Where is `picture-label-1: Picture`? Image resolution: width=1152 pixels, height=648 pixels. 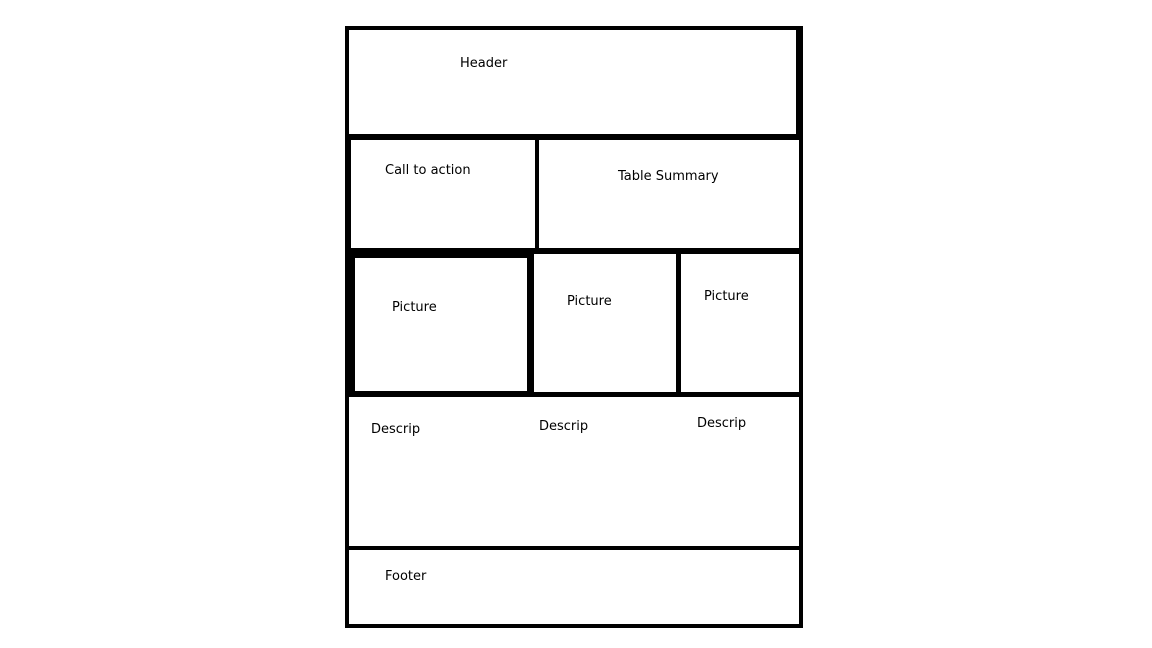 picture-label-1: Picture is located at coordinates (414, 307).